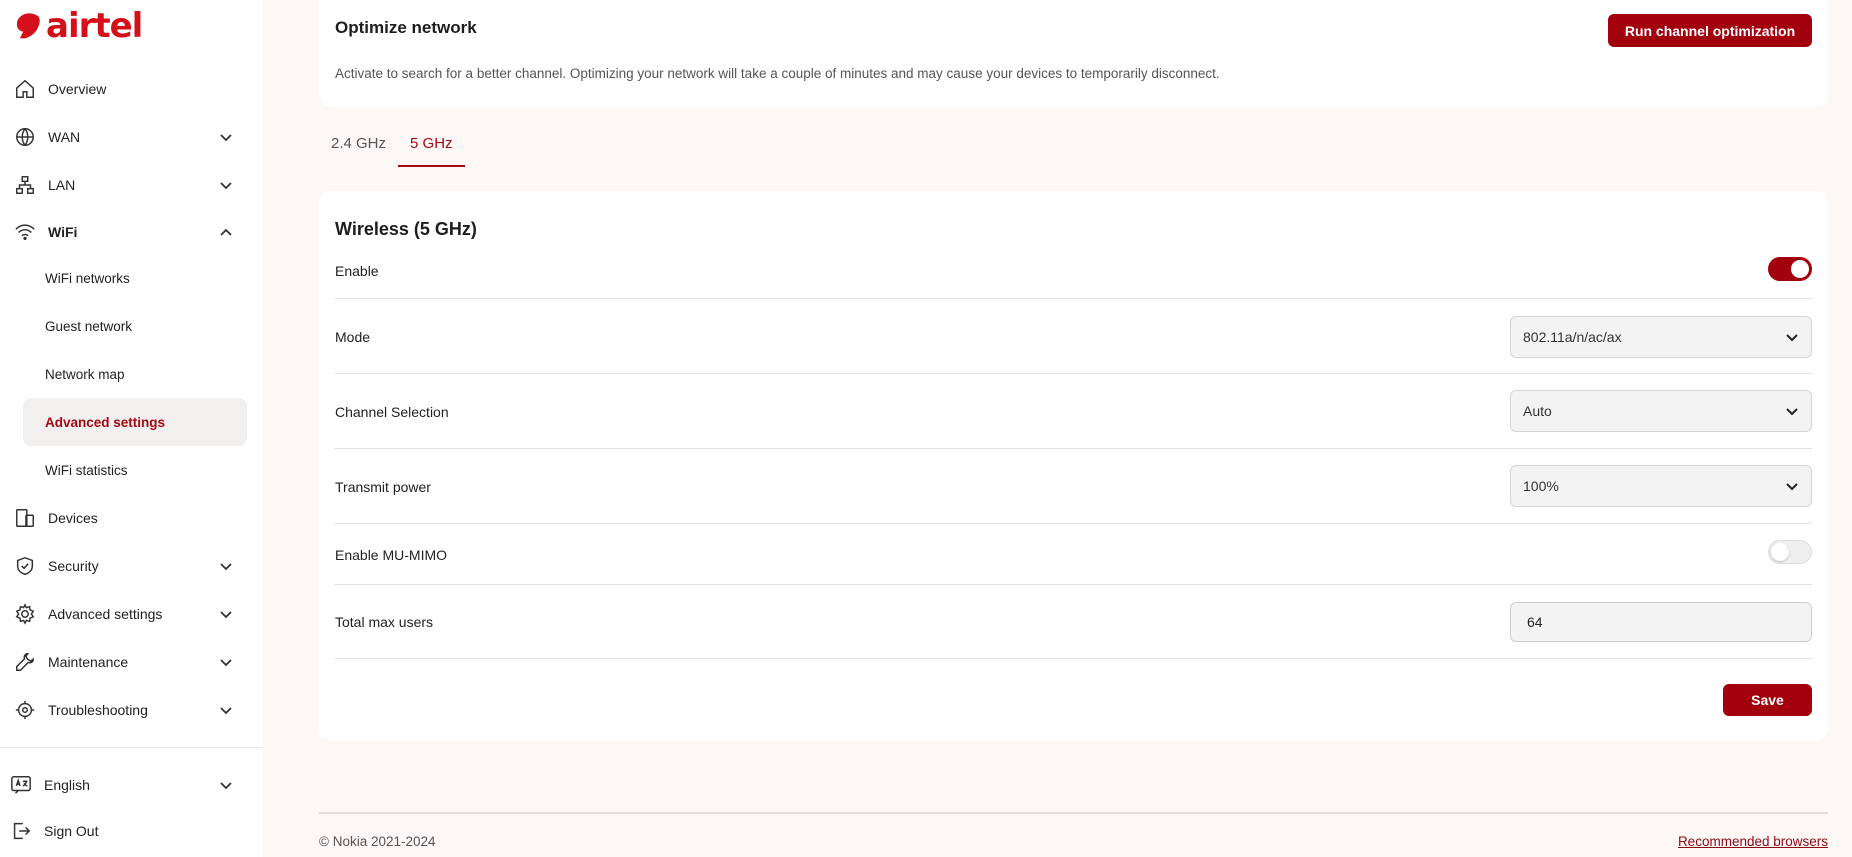  Describe the element at coordinates (131, 231) in the screenshot. I see `sidebar-item-wifi: WiFi` at that location.